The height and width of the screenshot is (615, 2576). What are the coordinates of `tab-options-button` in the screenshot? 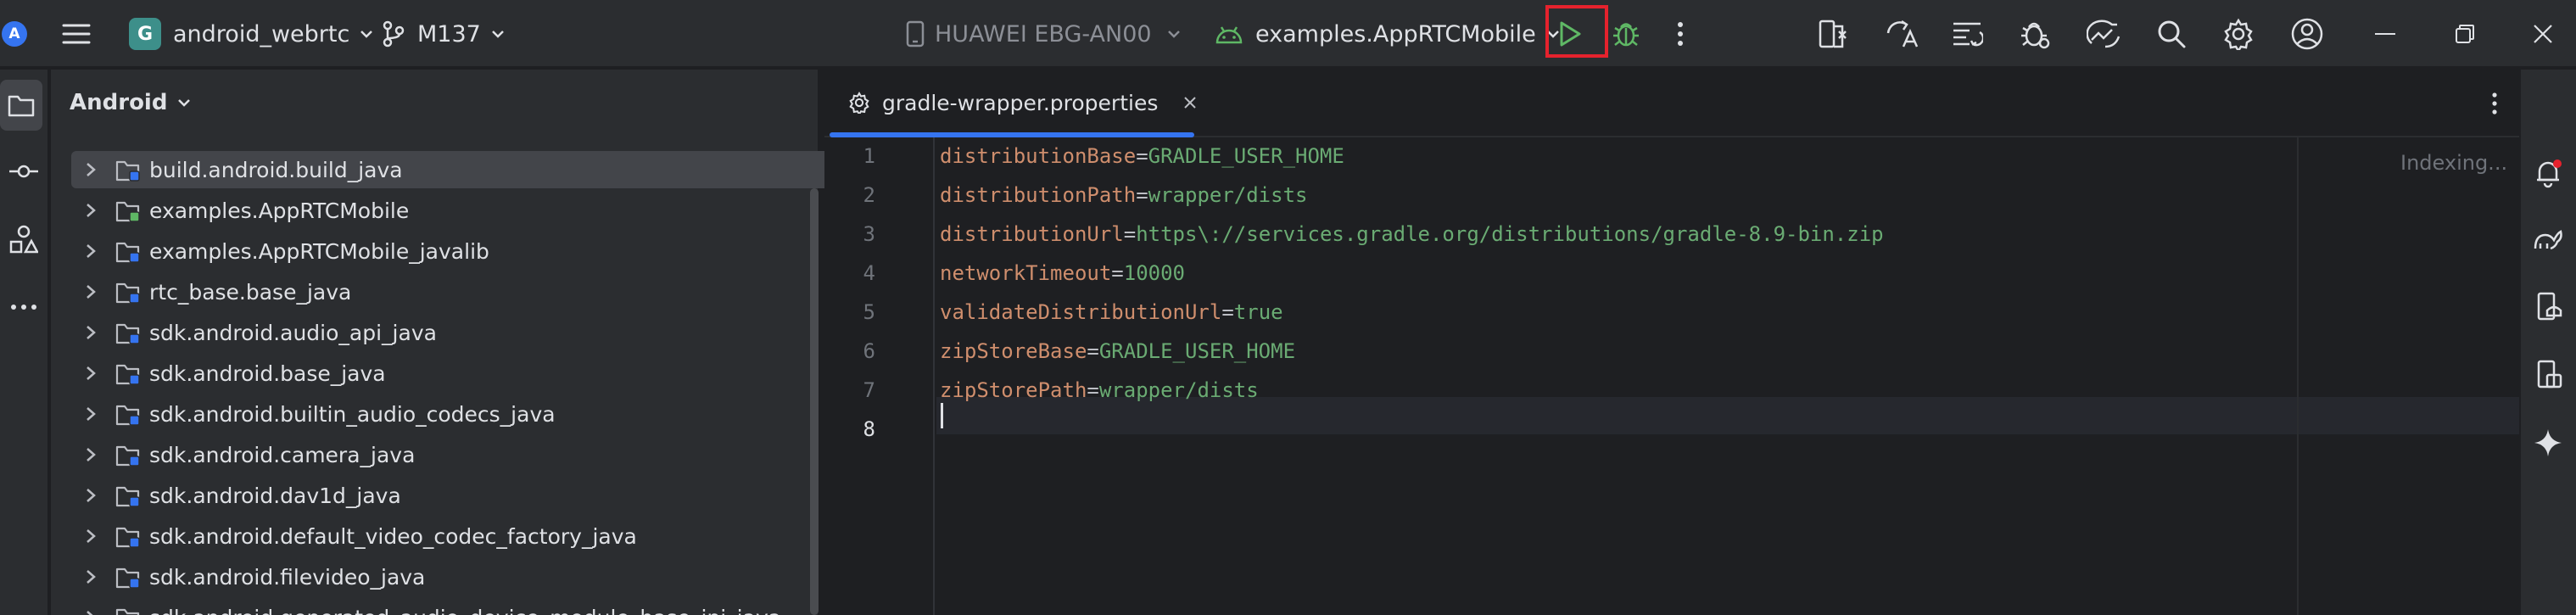 It's located at (2494, 103).